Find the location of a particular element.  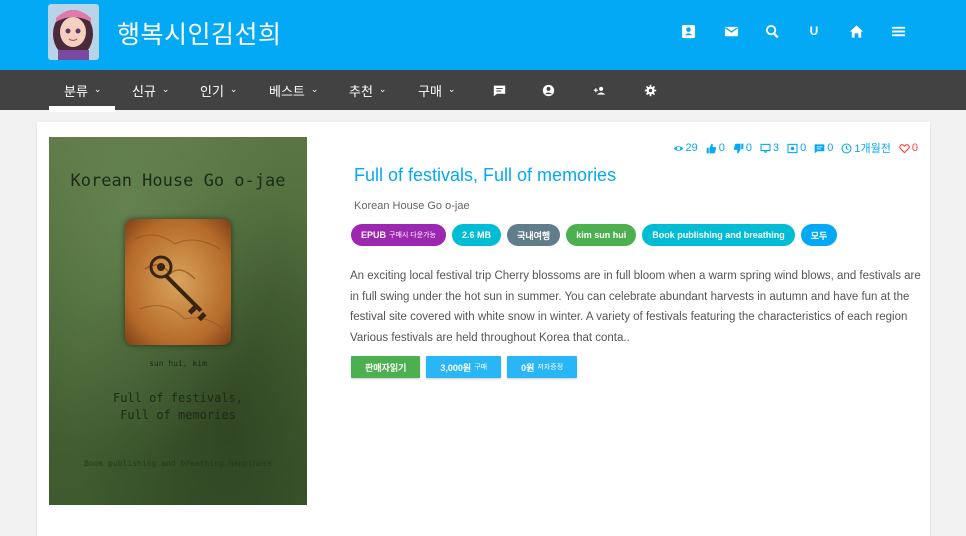

hearts-stat: 0 is located at coordinates (908, 148).